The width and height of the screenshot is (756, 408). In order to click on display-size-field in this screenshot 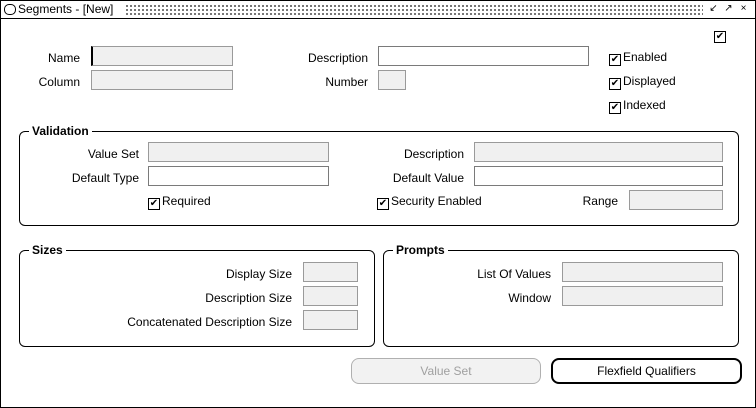, I will do `click(330, 272)`.